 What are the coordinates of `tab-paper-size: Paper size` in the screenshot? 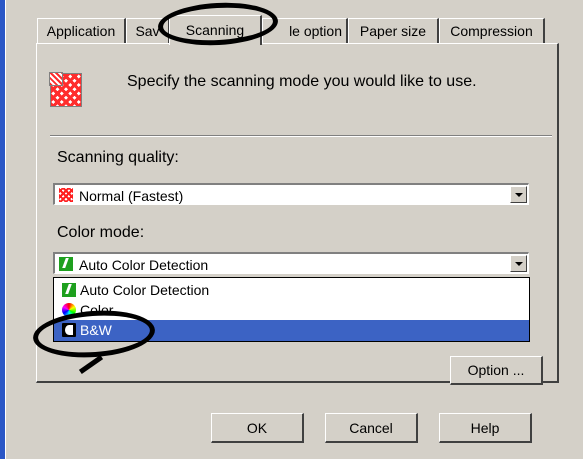 It's located at (393, 30).